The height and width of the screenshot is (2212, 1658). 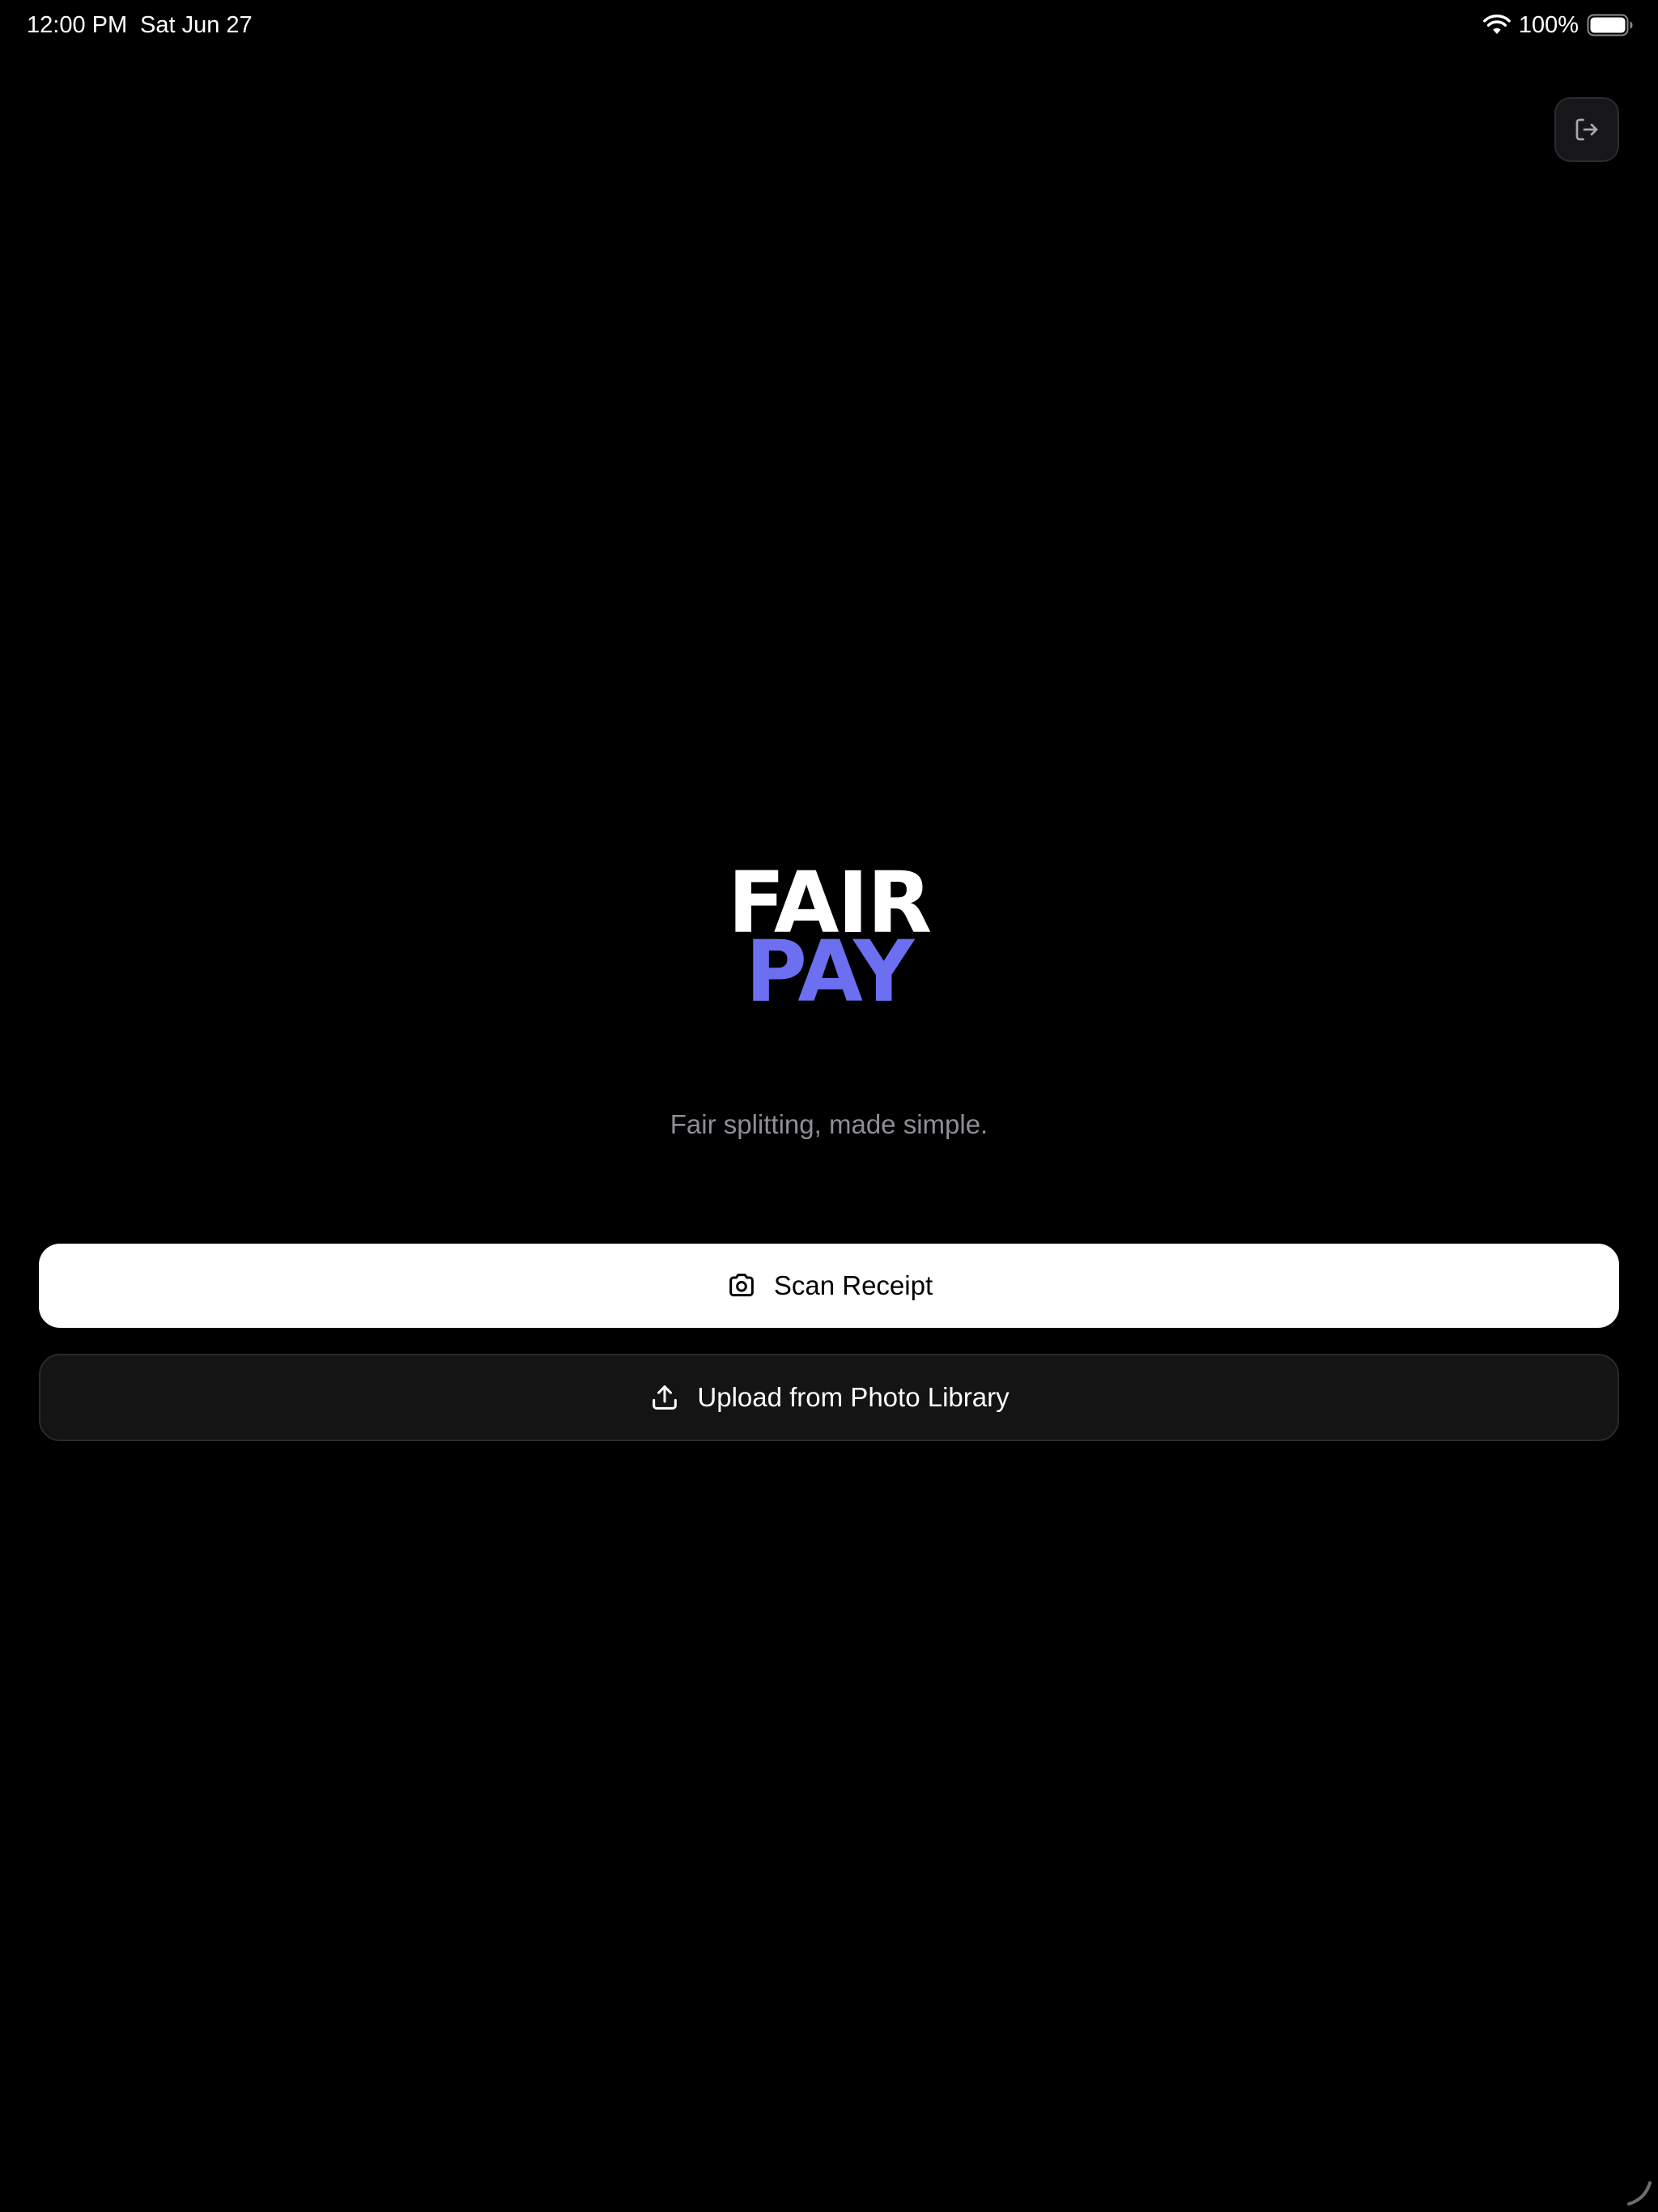 What do you see at coordinates (1496, 25) in the screenshot?
I see `wifi-icon` at bounding box center [1496, 25].